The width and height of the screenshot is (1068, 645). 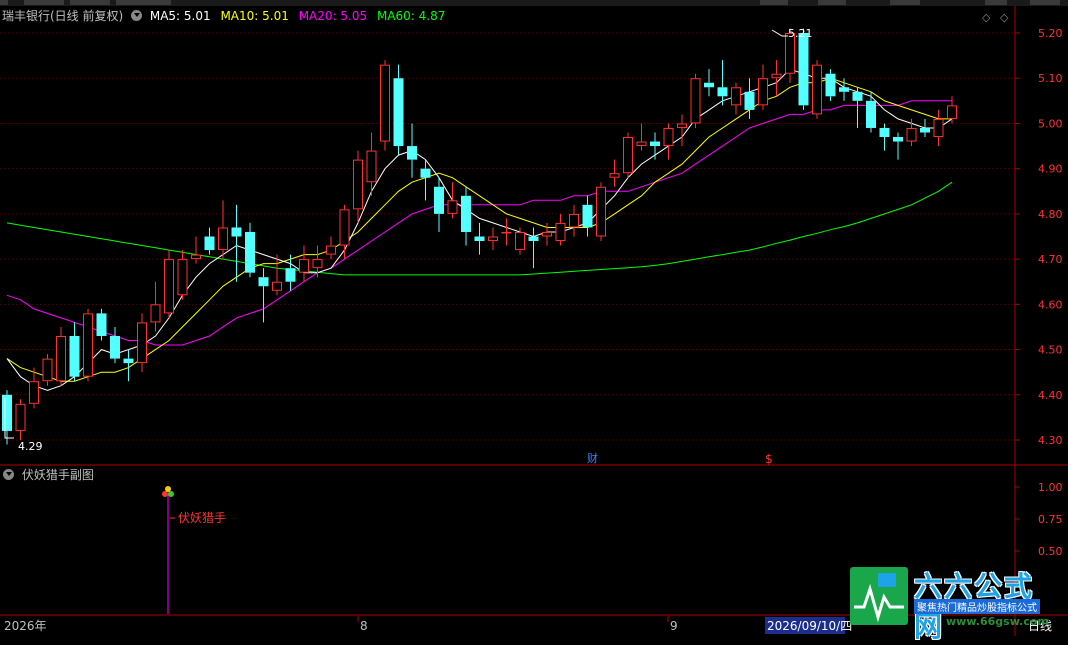 I want to click on year-label: 2026年, so click(x=25, y=626).